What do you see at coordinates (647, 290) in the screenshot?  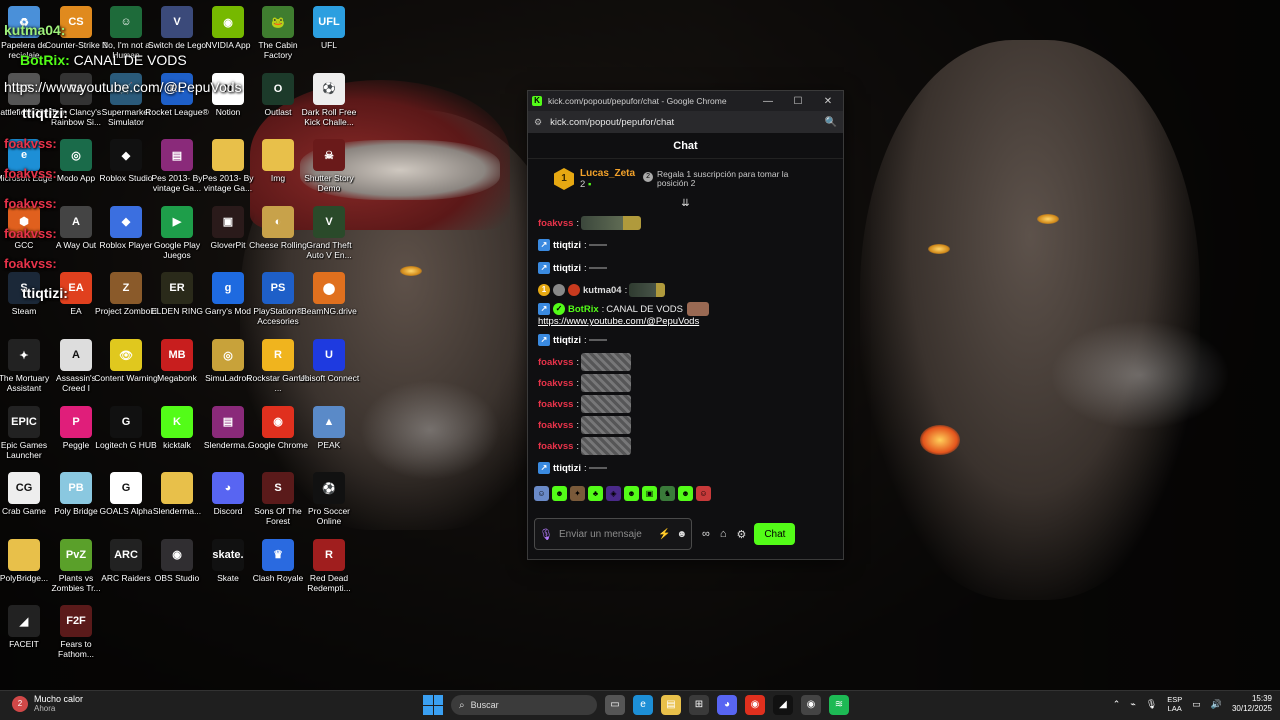 I see `emote-image` at bounding box center [647, 290].